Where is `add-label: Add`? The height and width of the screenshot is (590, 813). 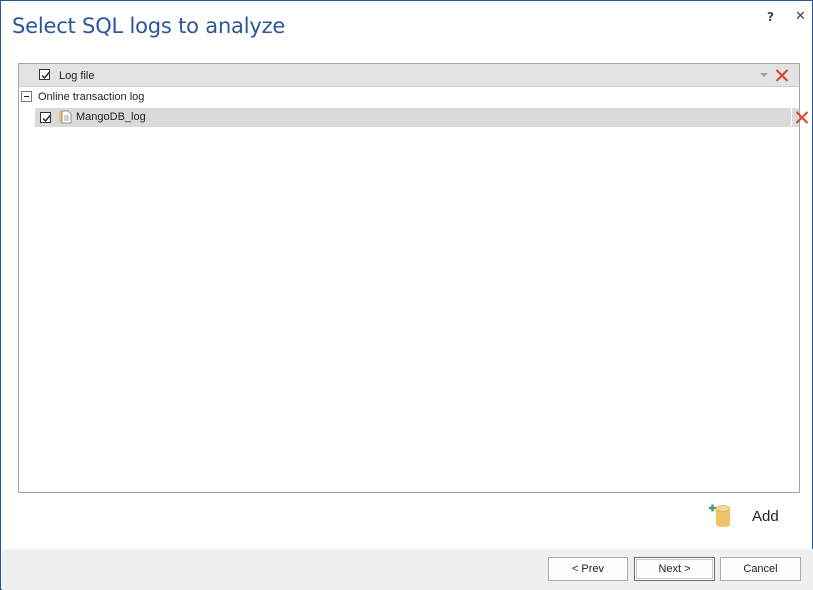 add-label: Add is located at coordinates (765, 516).